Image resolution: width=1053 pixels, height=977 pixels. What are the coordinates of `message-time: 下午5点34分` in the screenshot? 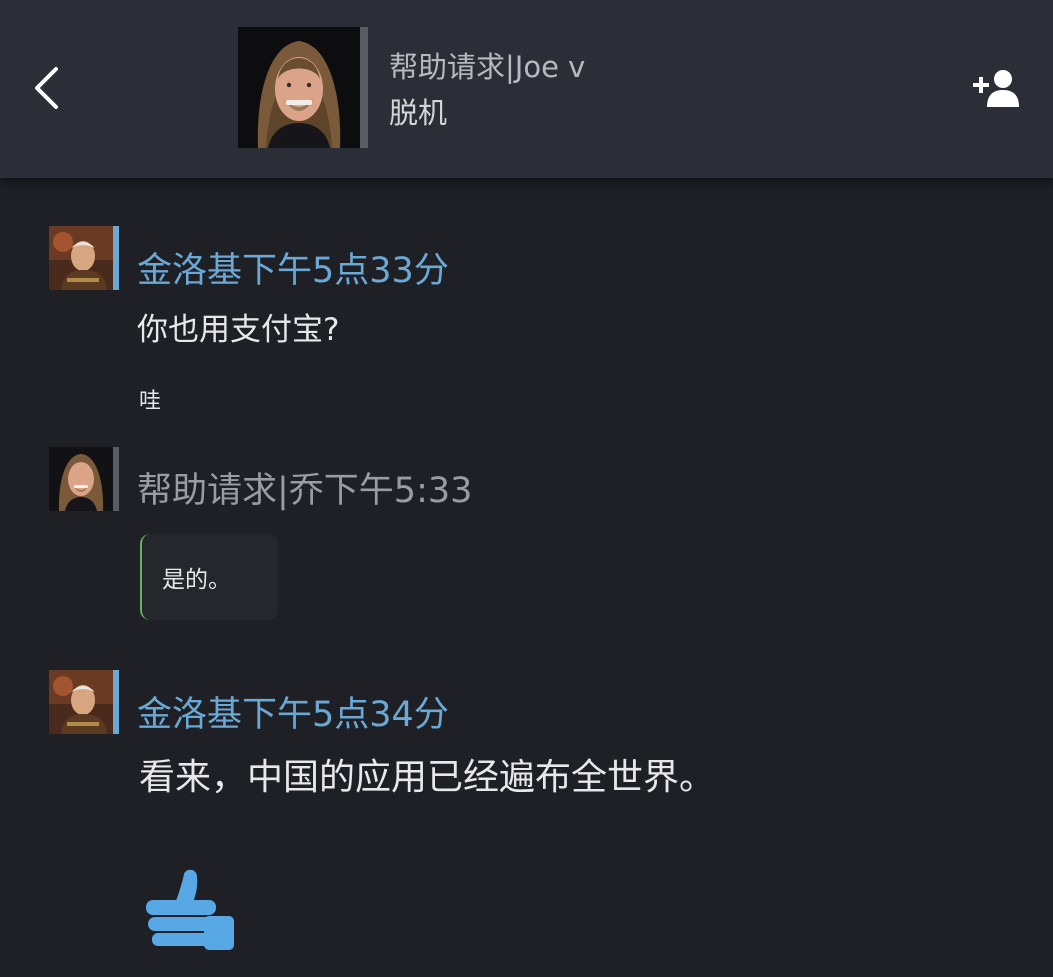 It's located at (345, 715).